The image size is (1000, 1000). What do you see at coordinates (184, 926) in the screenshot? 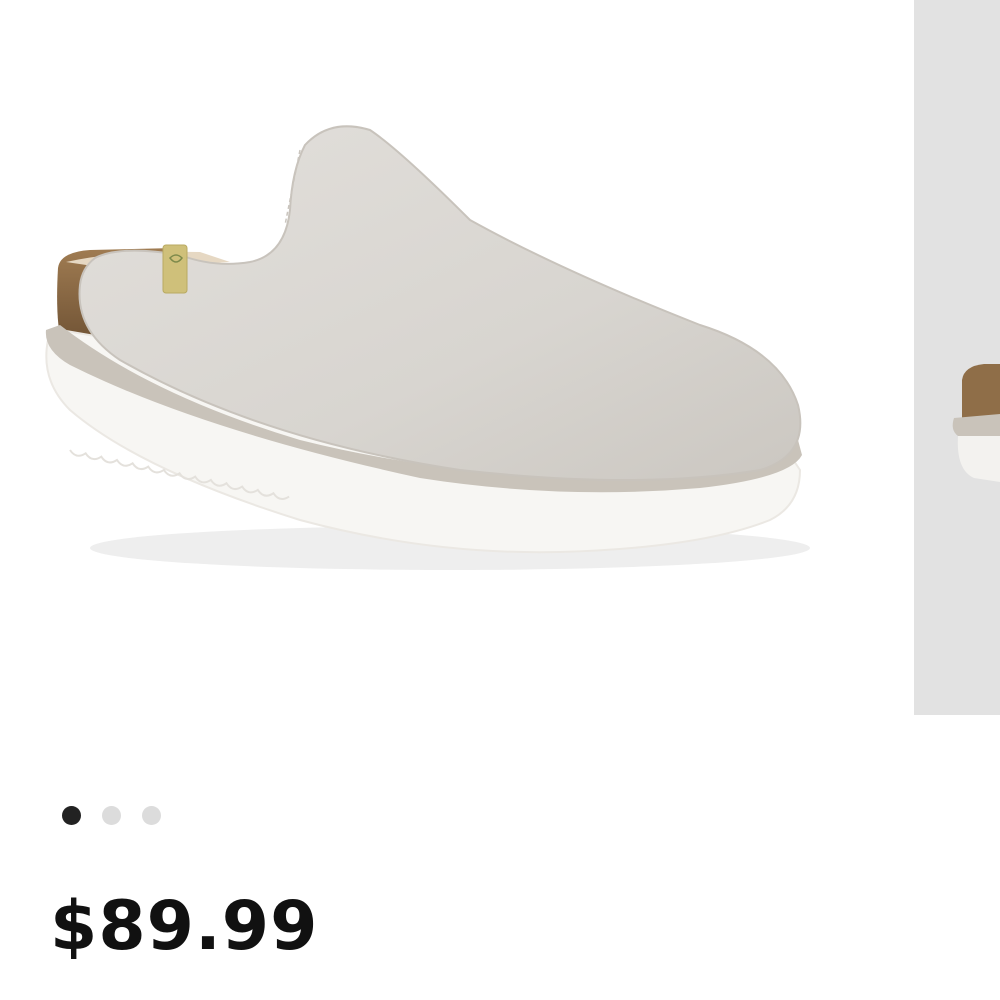
I see `product-price: $89.99` at bounding box center [184, 926].